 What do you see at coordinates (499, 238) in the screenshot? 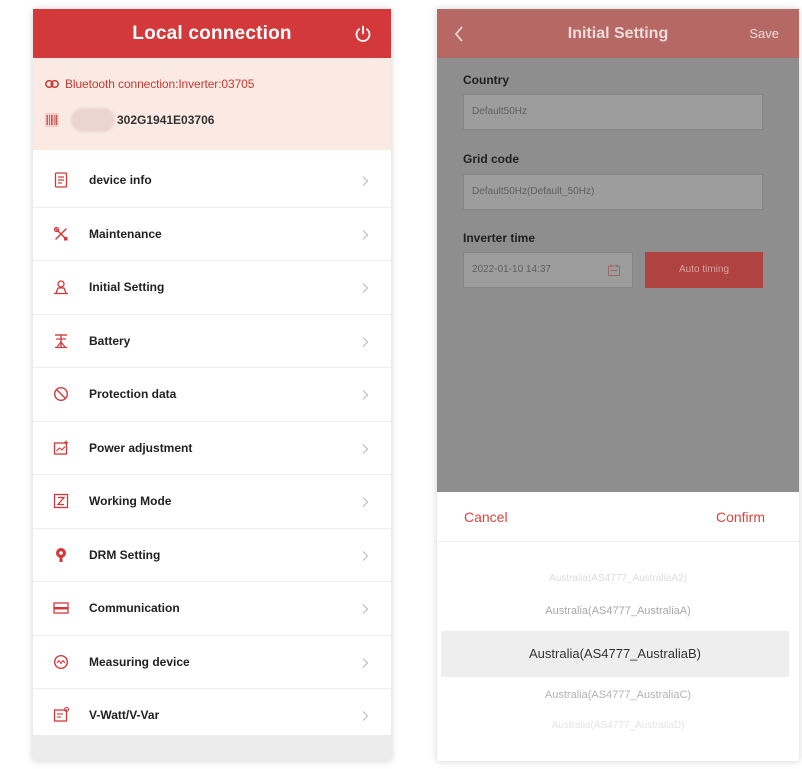
I see `inverter-time-label: Inverter time` at bounding box center [499, 238].